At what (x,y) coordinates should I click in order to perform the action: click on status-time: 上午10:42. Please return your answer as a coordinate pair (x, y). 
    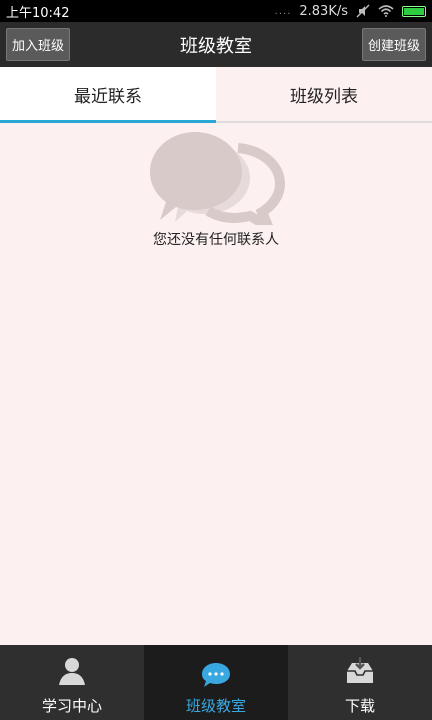
    Looking at the image, I should click on (38, 13).